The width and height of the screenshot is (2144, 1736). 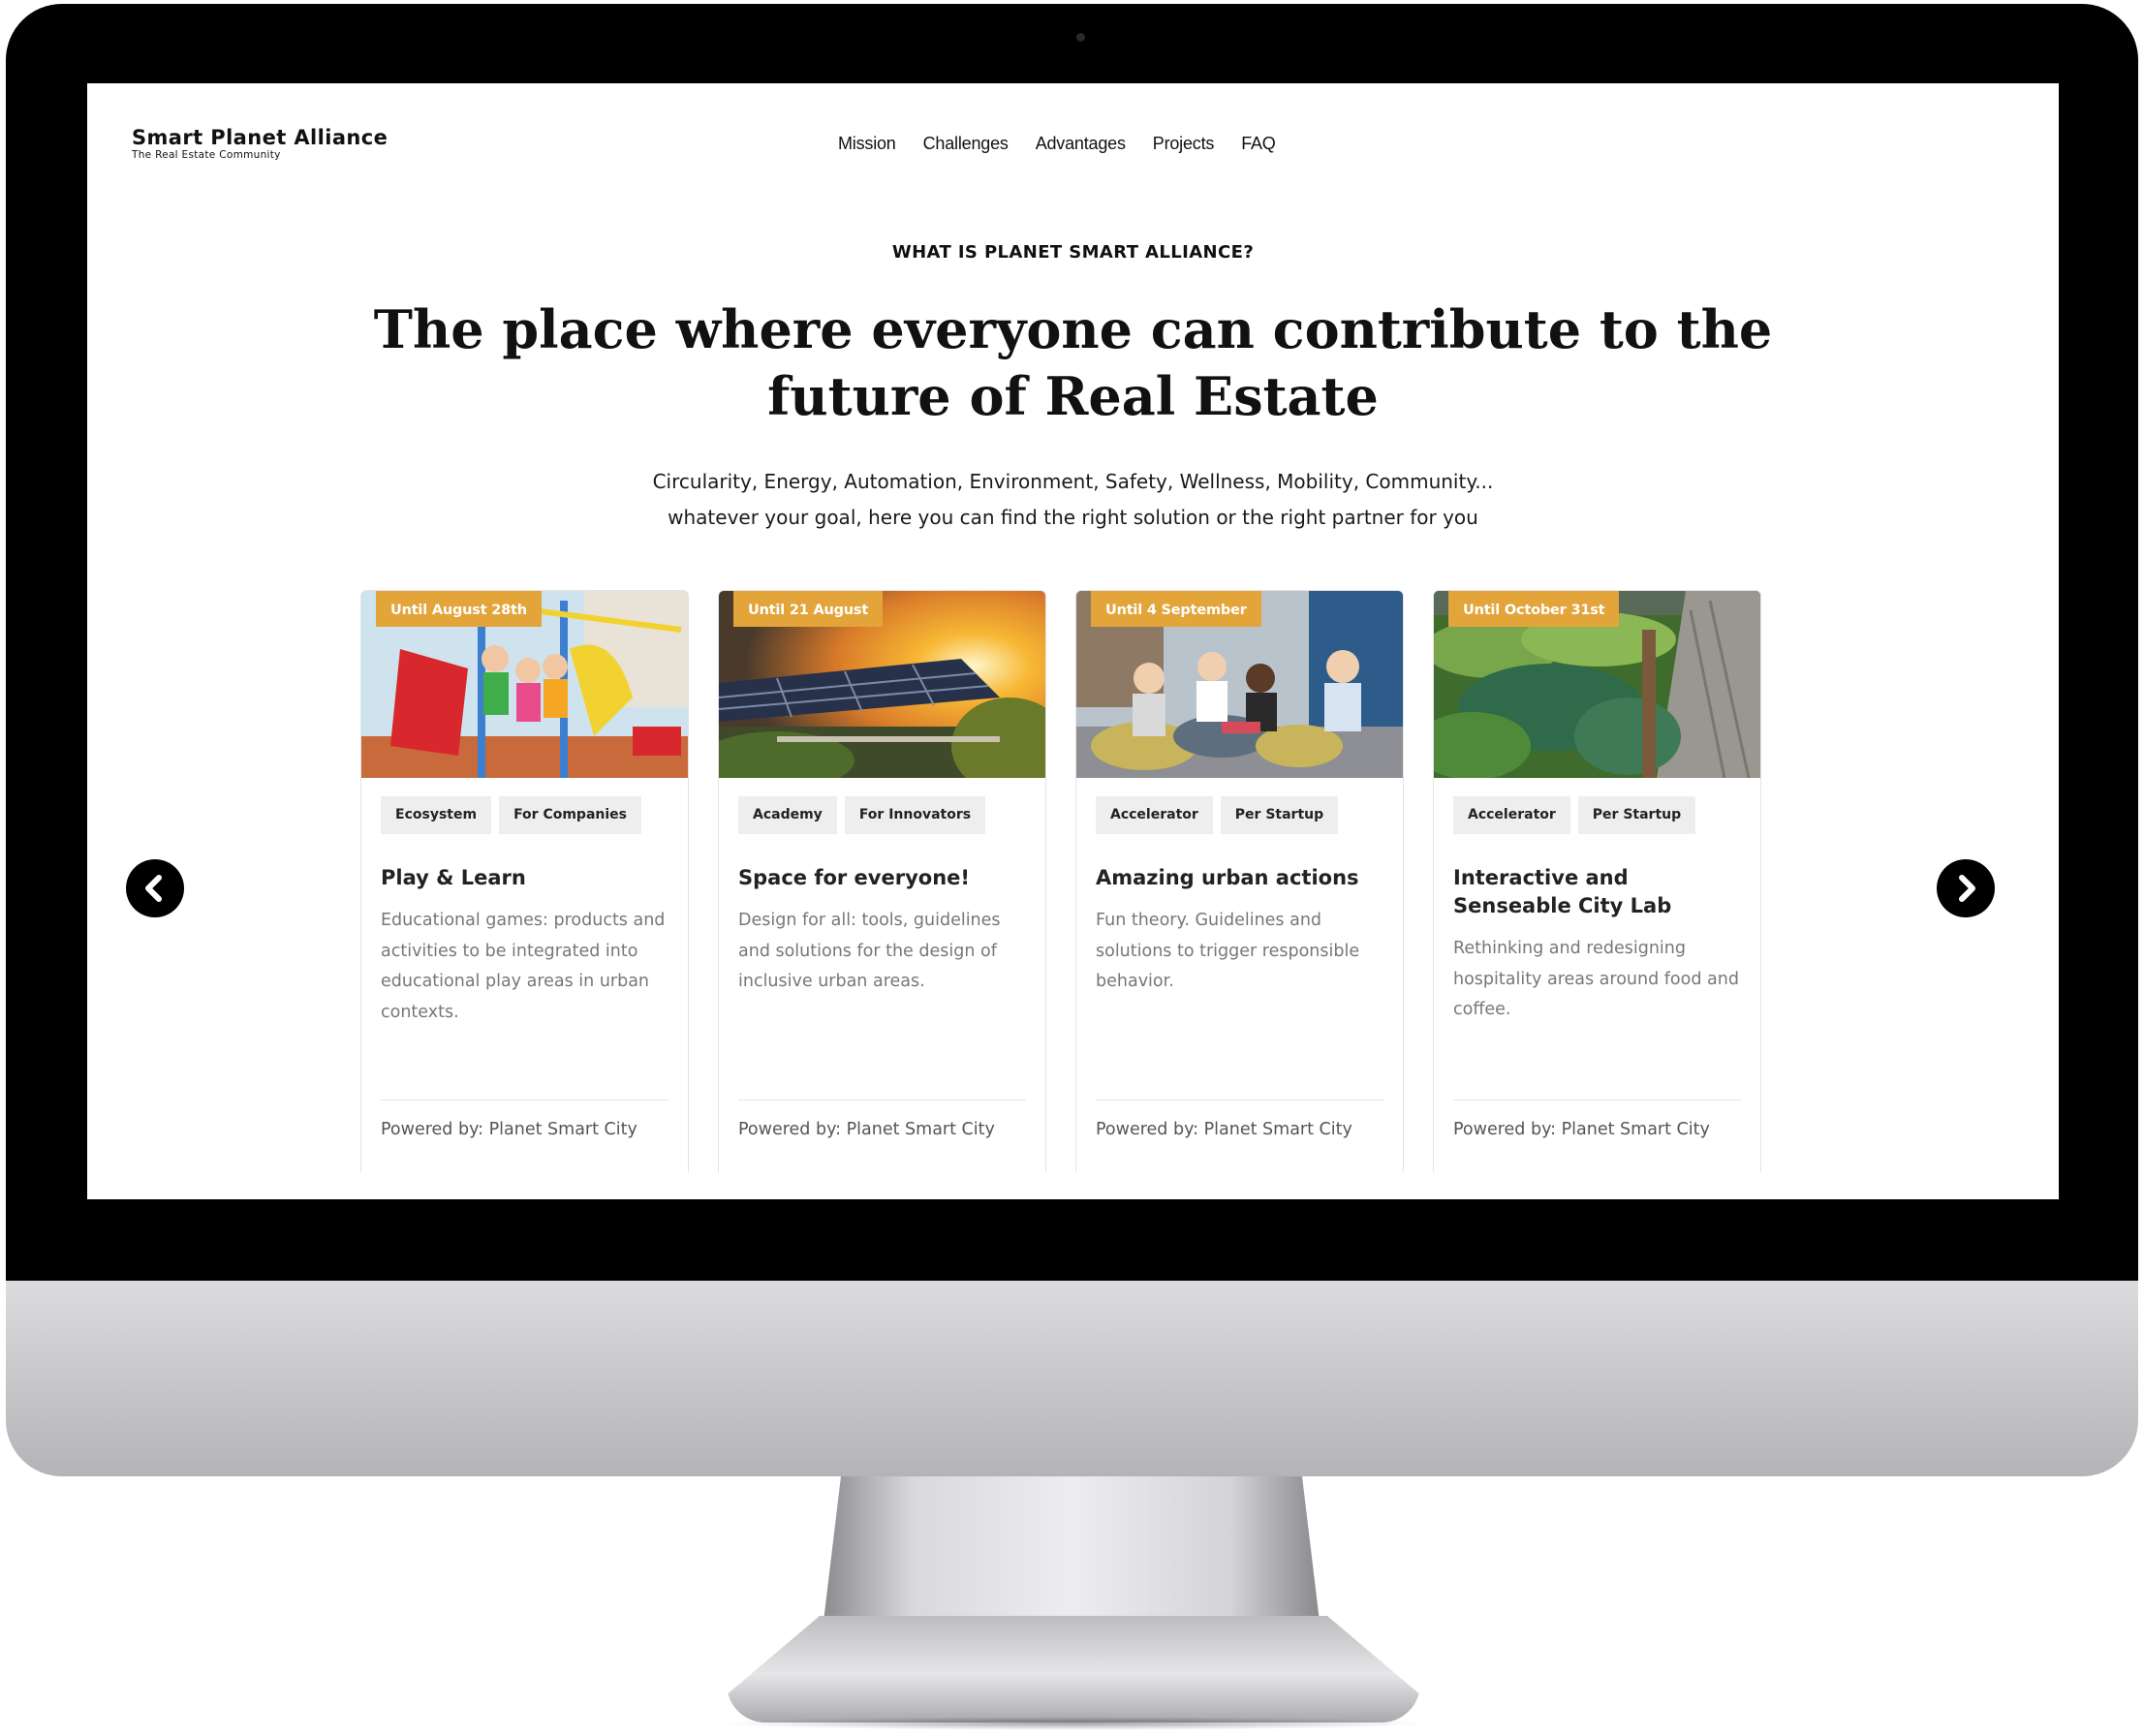 I want to click on card-image-solar-panels: Until 21 August, so click(x=882, y=684).